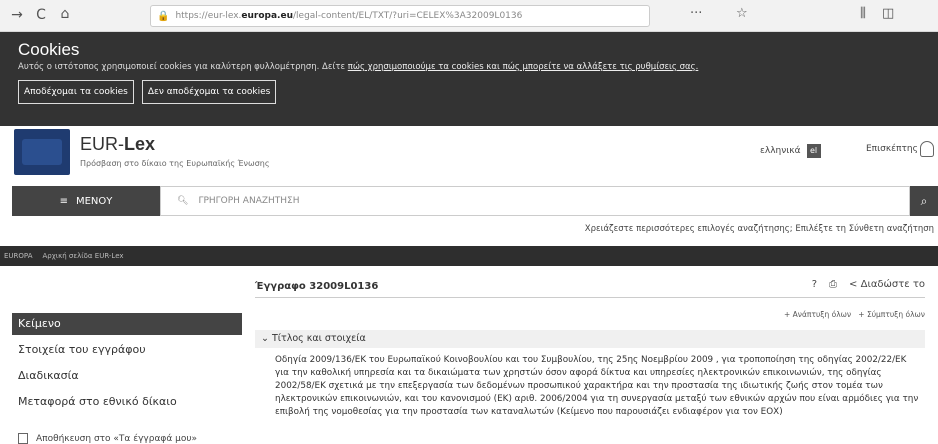  I want to click on expand-collapse-controls: + Ανάπτυξη όλων + Σύμπτυξη όλων, so click(590, 314).